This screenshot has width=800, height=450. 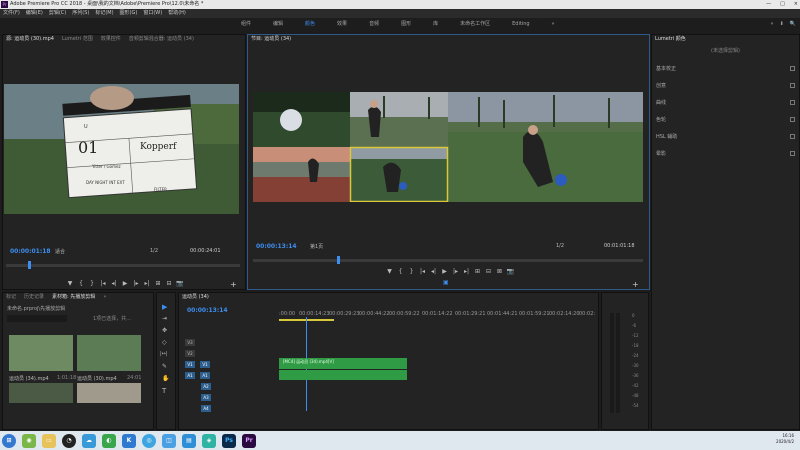 What do you see at coordinates (114, 283) in the screenshot?
I see `step-back-icon: ◂|` at bounding box center [114, 283].